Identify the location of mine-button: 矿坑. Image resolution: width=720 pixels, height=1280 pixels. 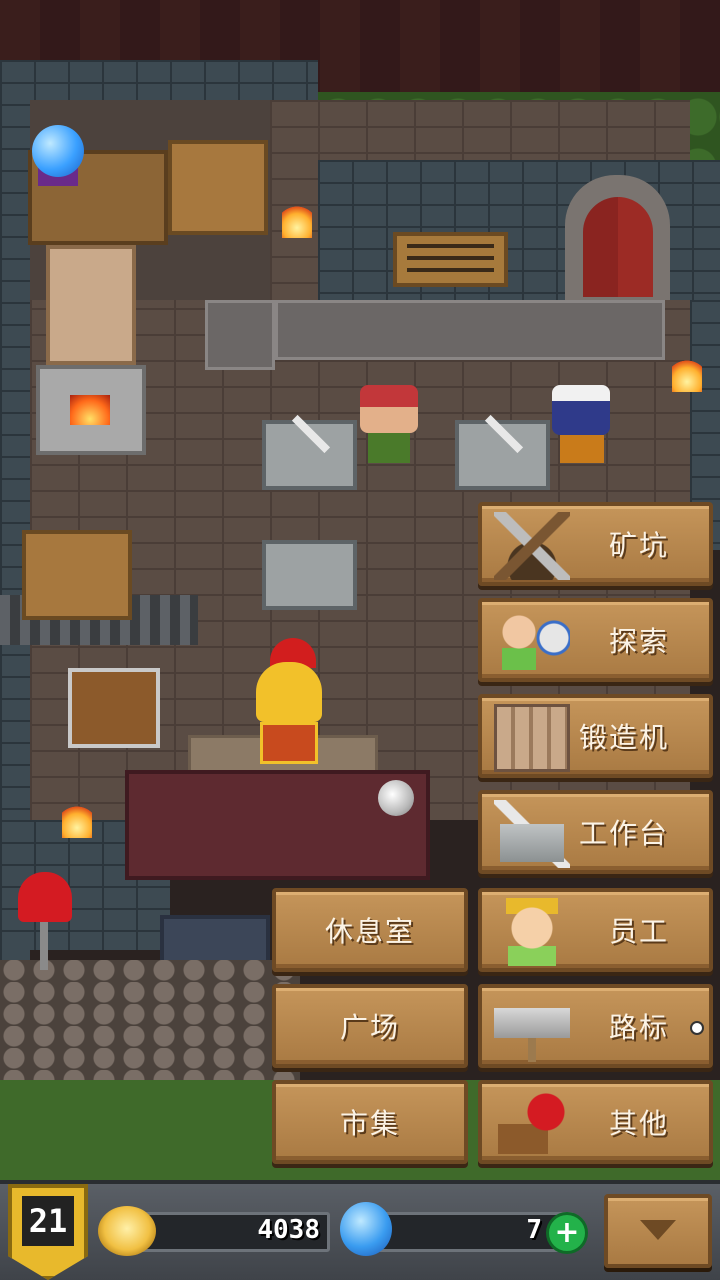
(595, 544).